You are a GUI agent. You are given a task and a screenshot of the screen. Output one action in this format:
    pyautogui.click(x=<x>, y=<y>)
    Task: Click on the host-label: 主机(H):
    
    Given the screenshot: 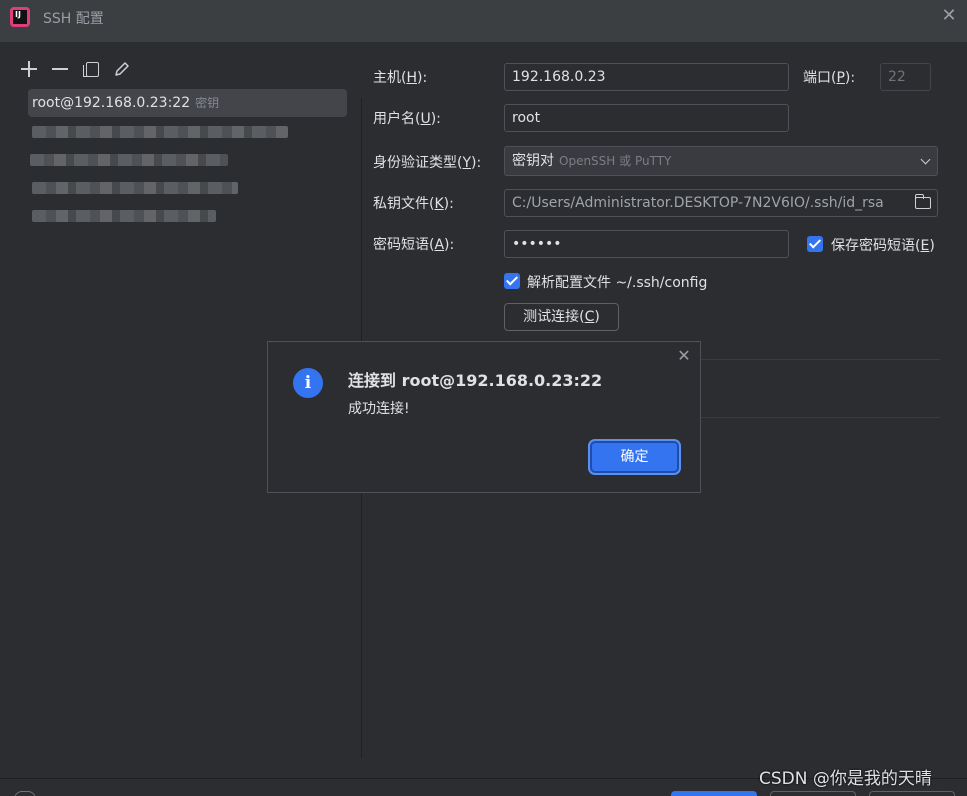 What is the action you would take?
    pyautogui.click(x=400, y=78)
    